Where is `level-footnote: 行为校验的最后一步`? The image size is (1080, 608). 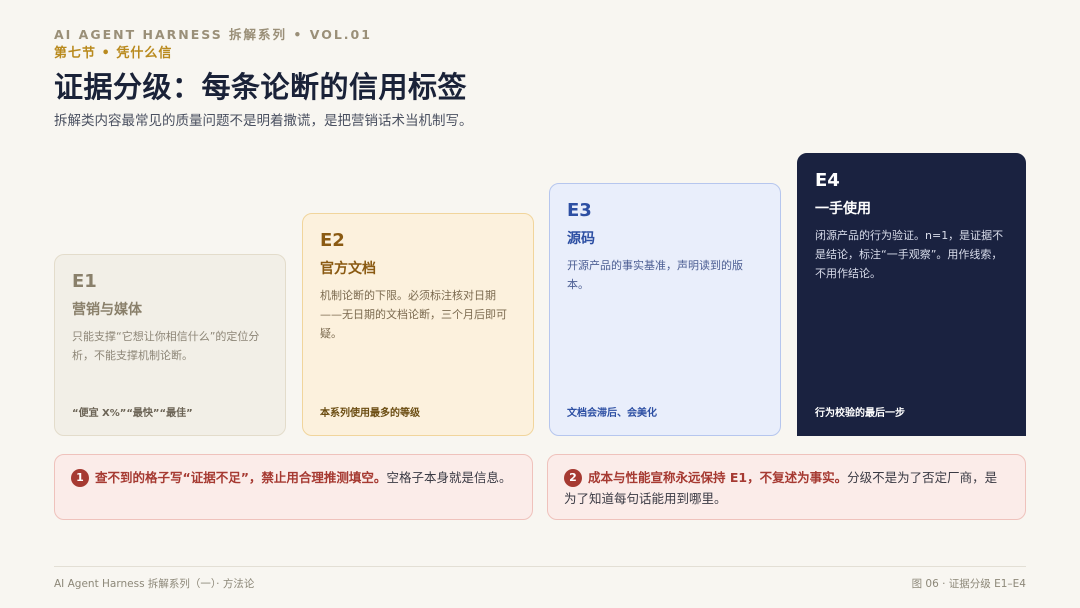
level-footnote: 行为校验的最后一步 is located at coordinates (860, 413).